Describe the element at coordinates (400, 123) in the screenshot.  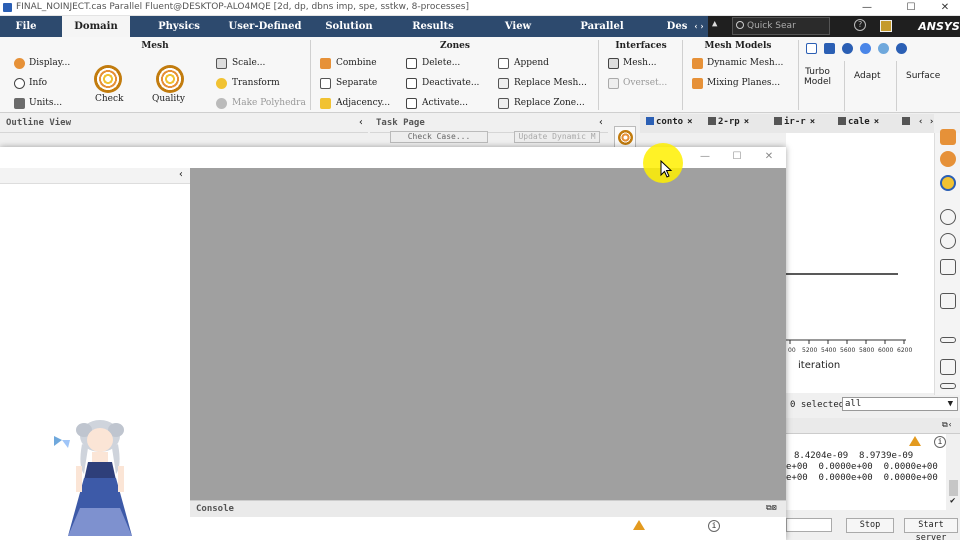
I see `task-page-title: Task Page` at that location.